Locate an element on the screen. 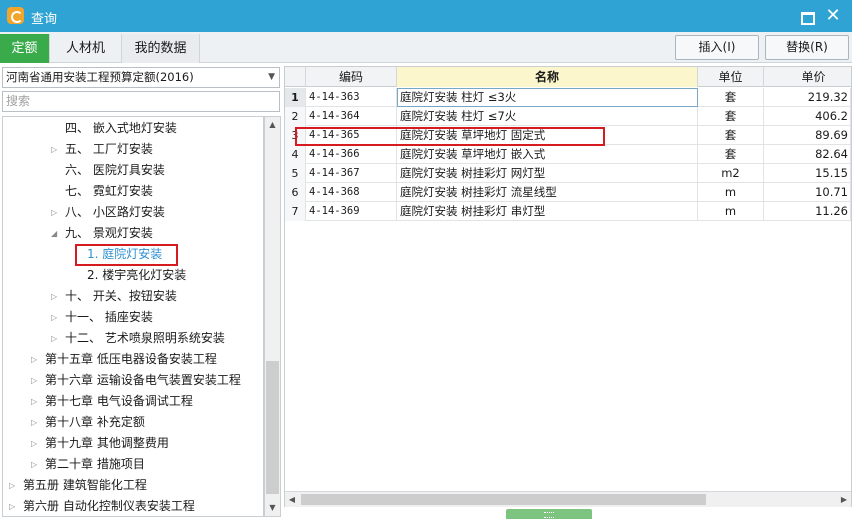 This screenshot has height=519, width=852. tree-item: ▷ 十二、 艺术喷泉照明系统安装 is located at coordinates (133, 338).